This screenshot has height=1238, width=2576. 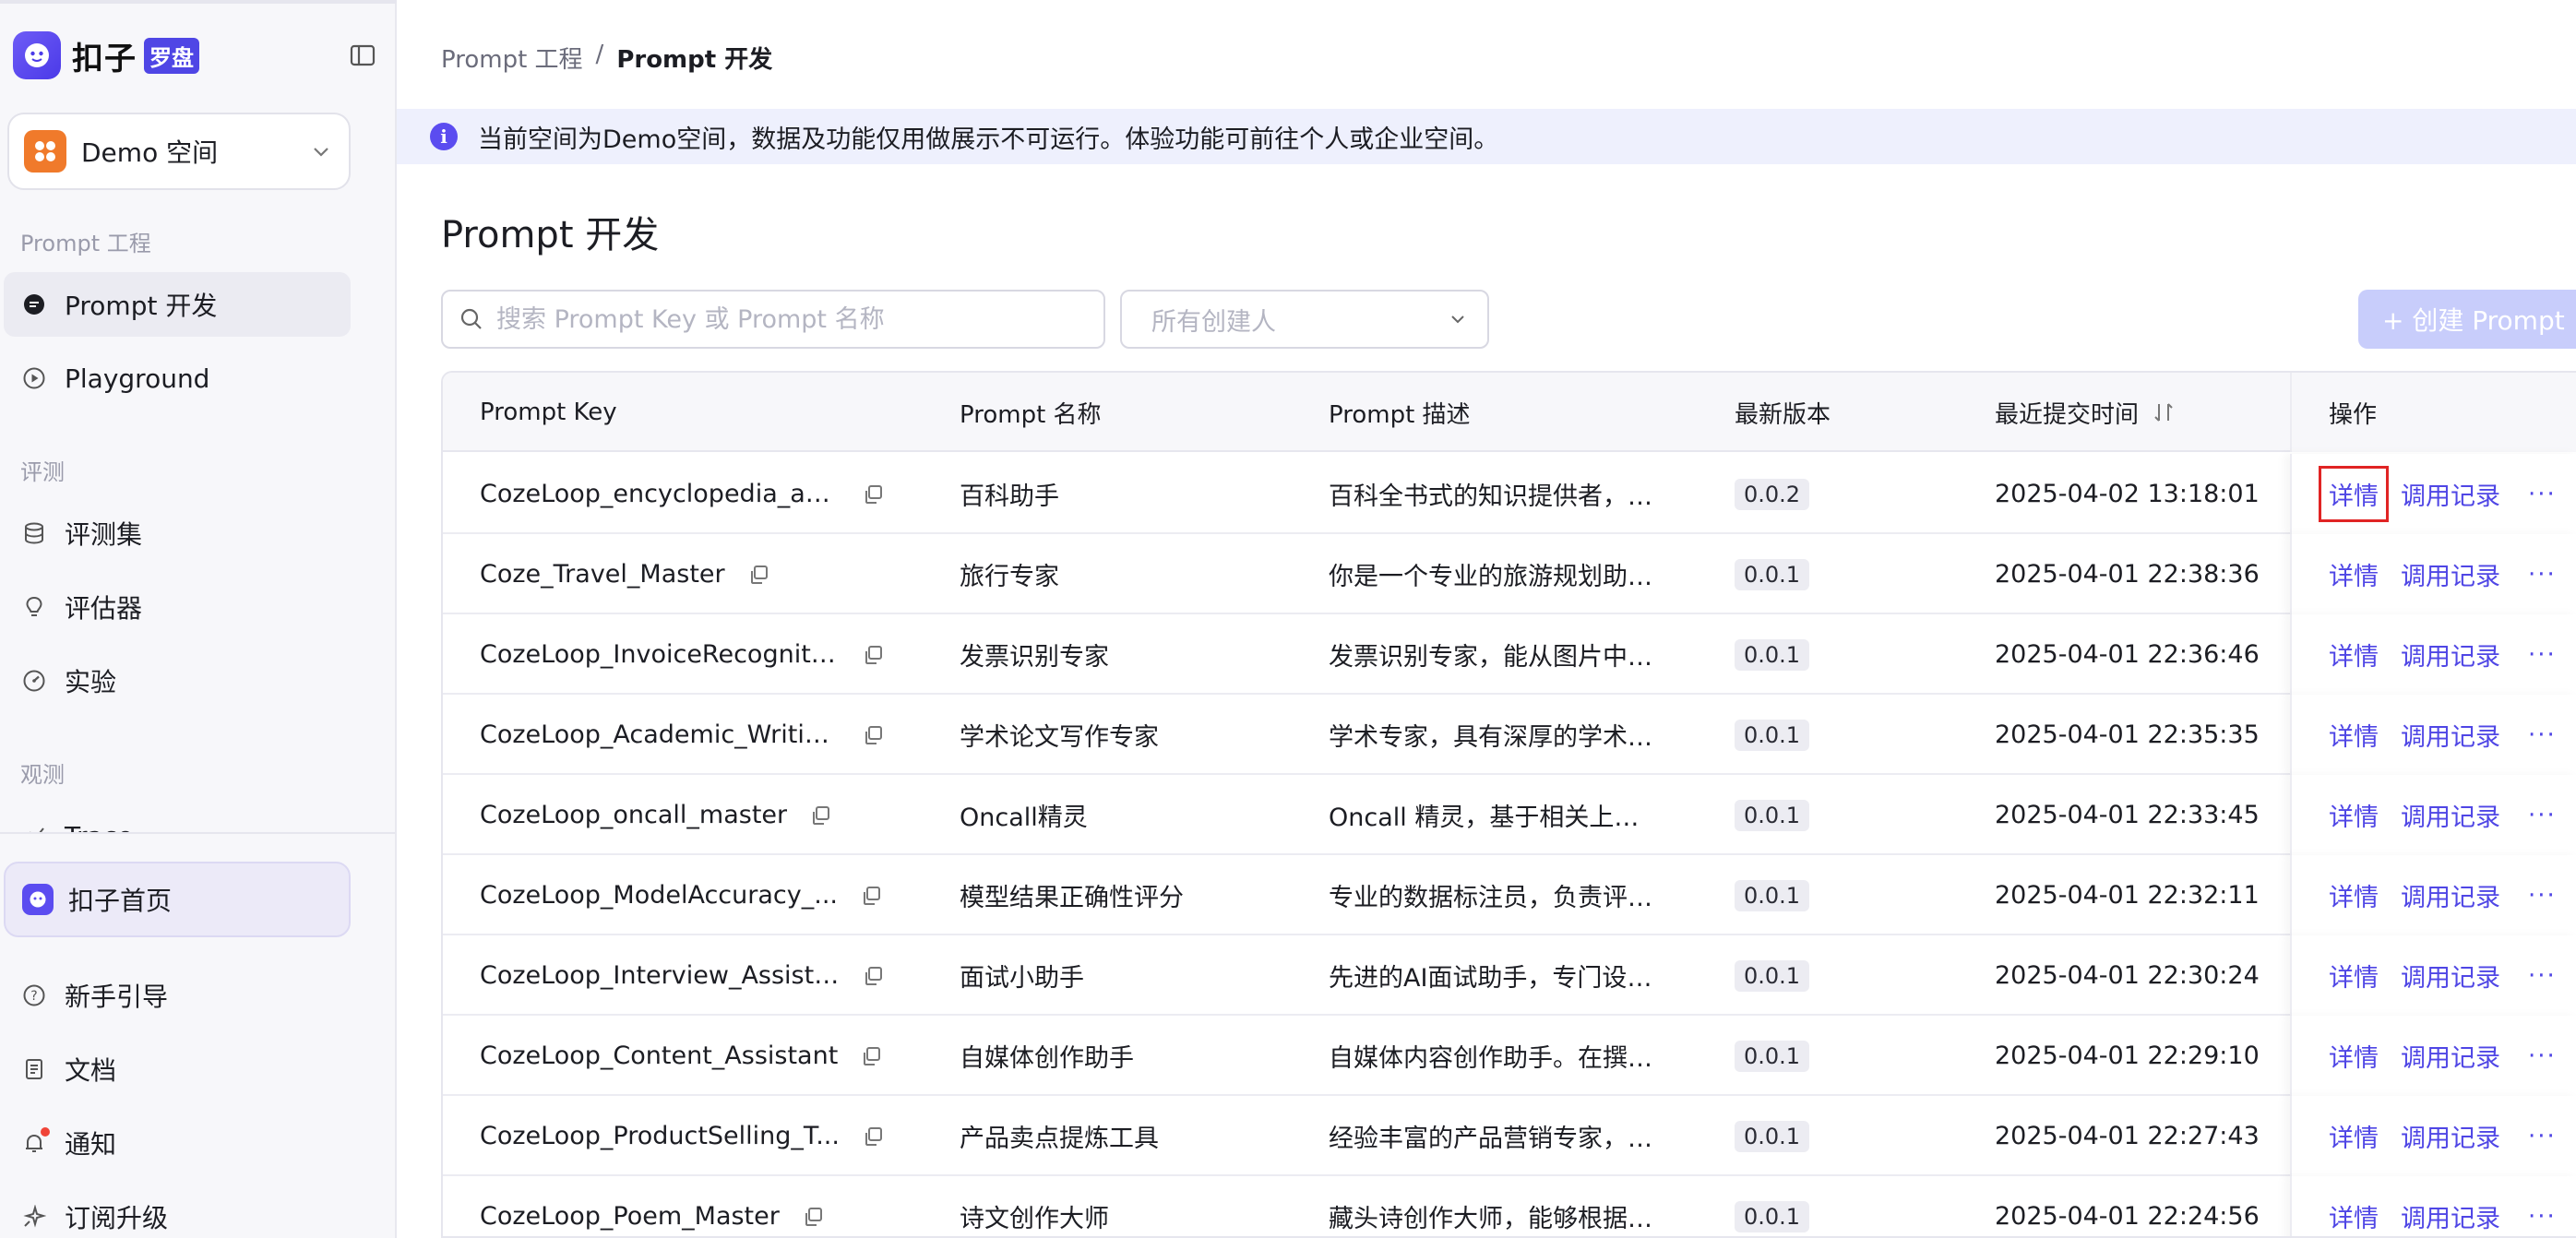 I want to click on cell-submit-time: 2025-04-02 13:18:01, so click(x=2128, y=494).